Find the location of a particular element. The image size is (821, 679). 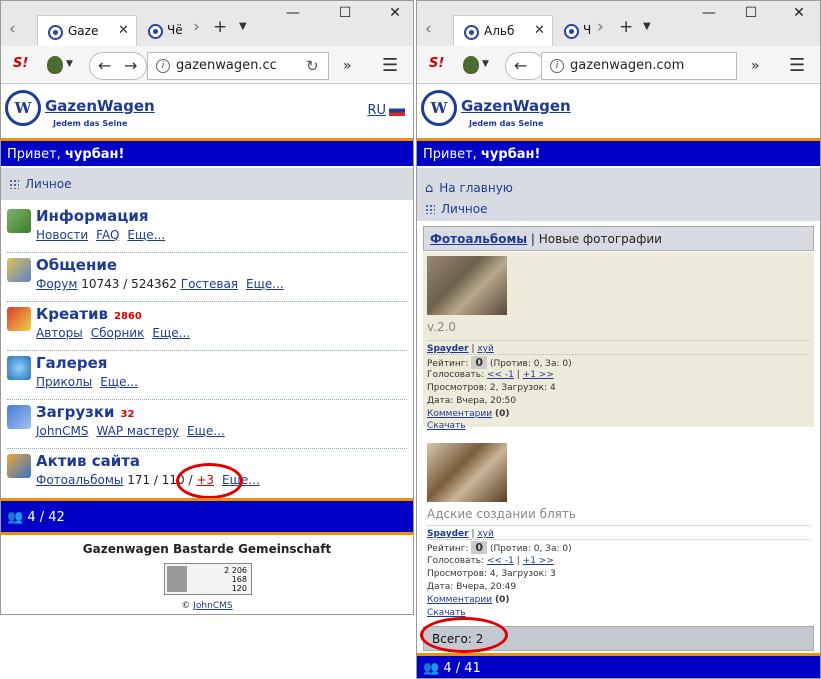

url-text: gazenwagen.cc is located at coordinates (226, 65).